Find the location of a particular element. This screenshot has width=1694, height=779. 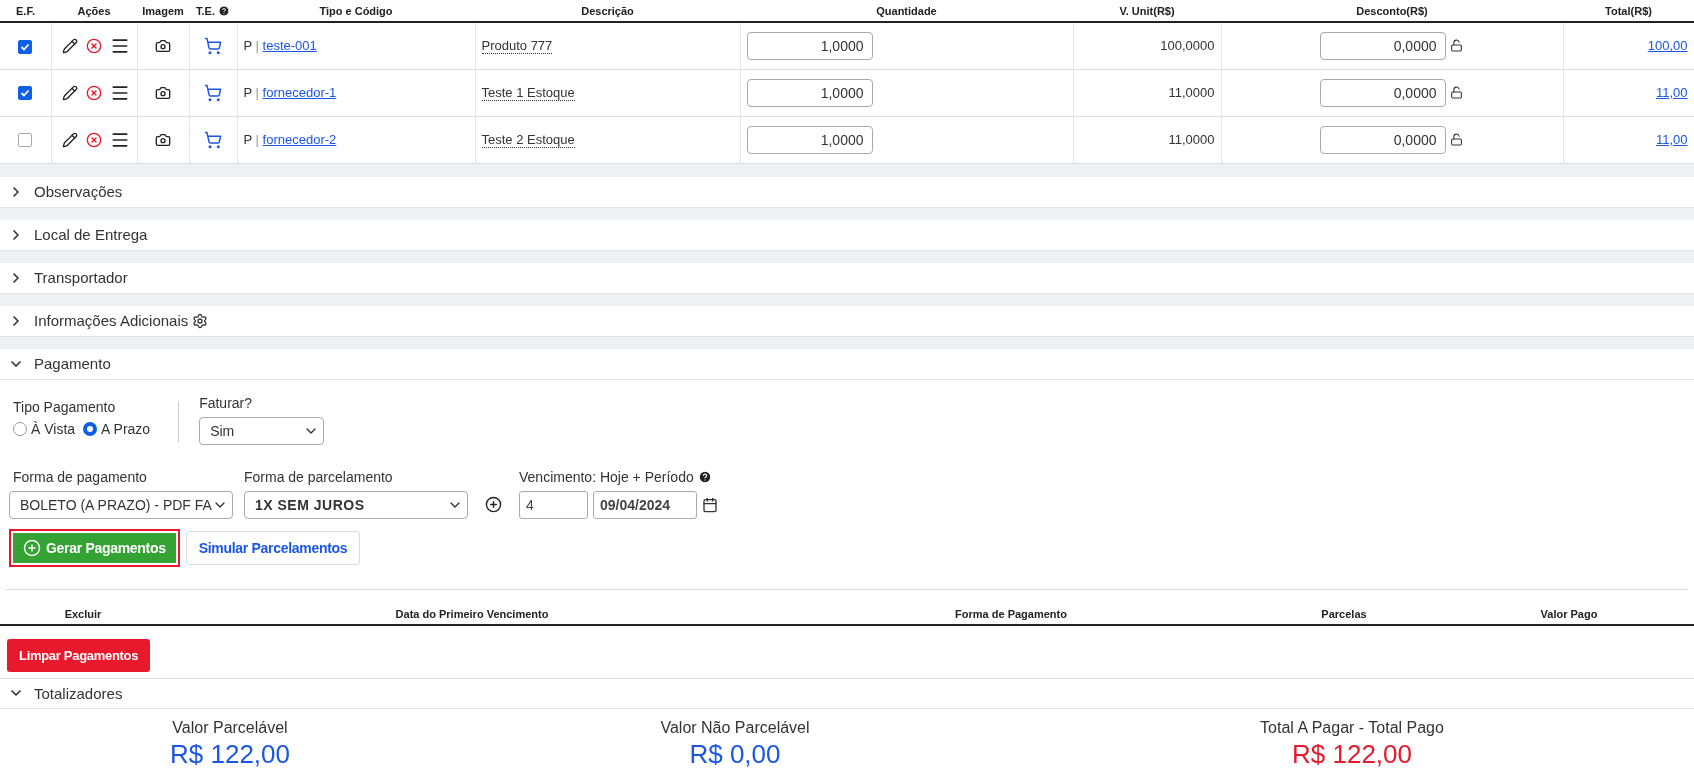

column-header: Quantidade is located at coordinates (906, 11).